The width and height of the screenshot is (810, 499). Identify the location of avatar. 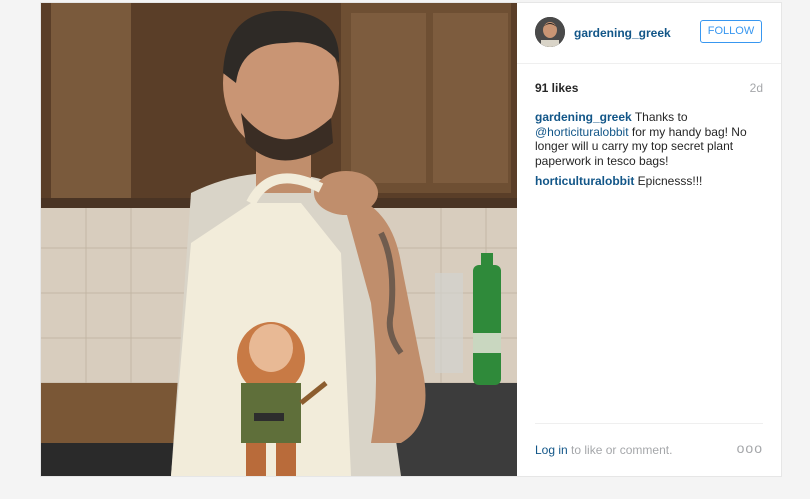
(550, 32).